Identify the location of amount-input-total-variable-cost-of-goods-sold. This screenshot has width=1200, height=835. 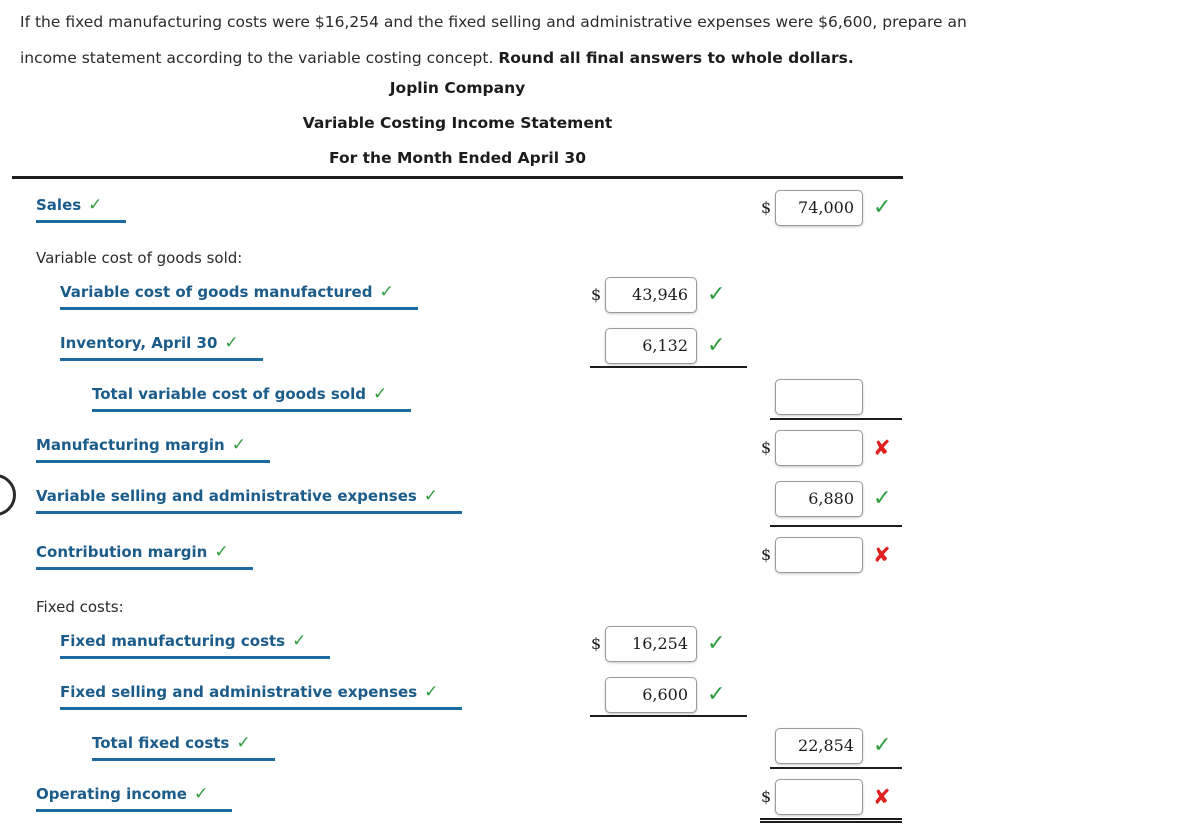
(819, 397).